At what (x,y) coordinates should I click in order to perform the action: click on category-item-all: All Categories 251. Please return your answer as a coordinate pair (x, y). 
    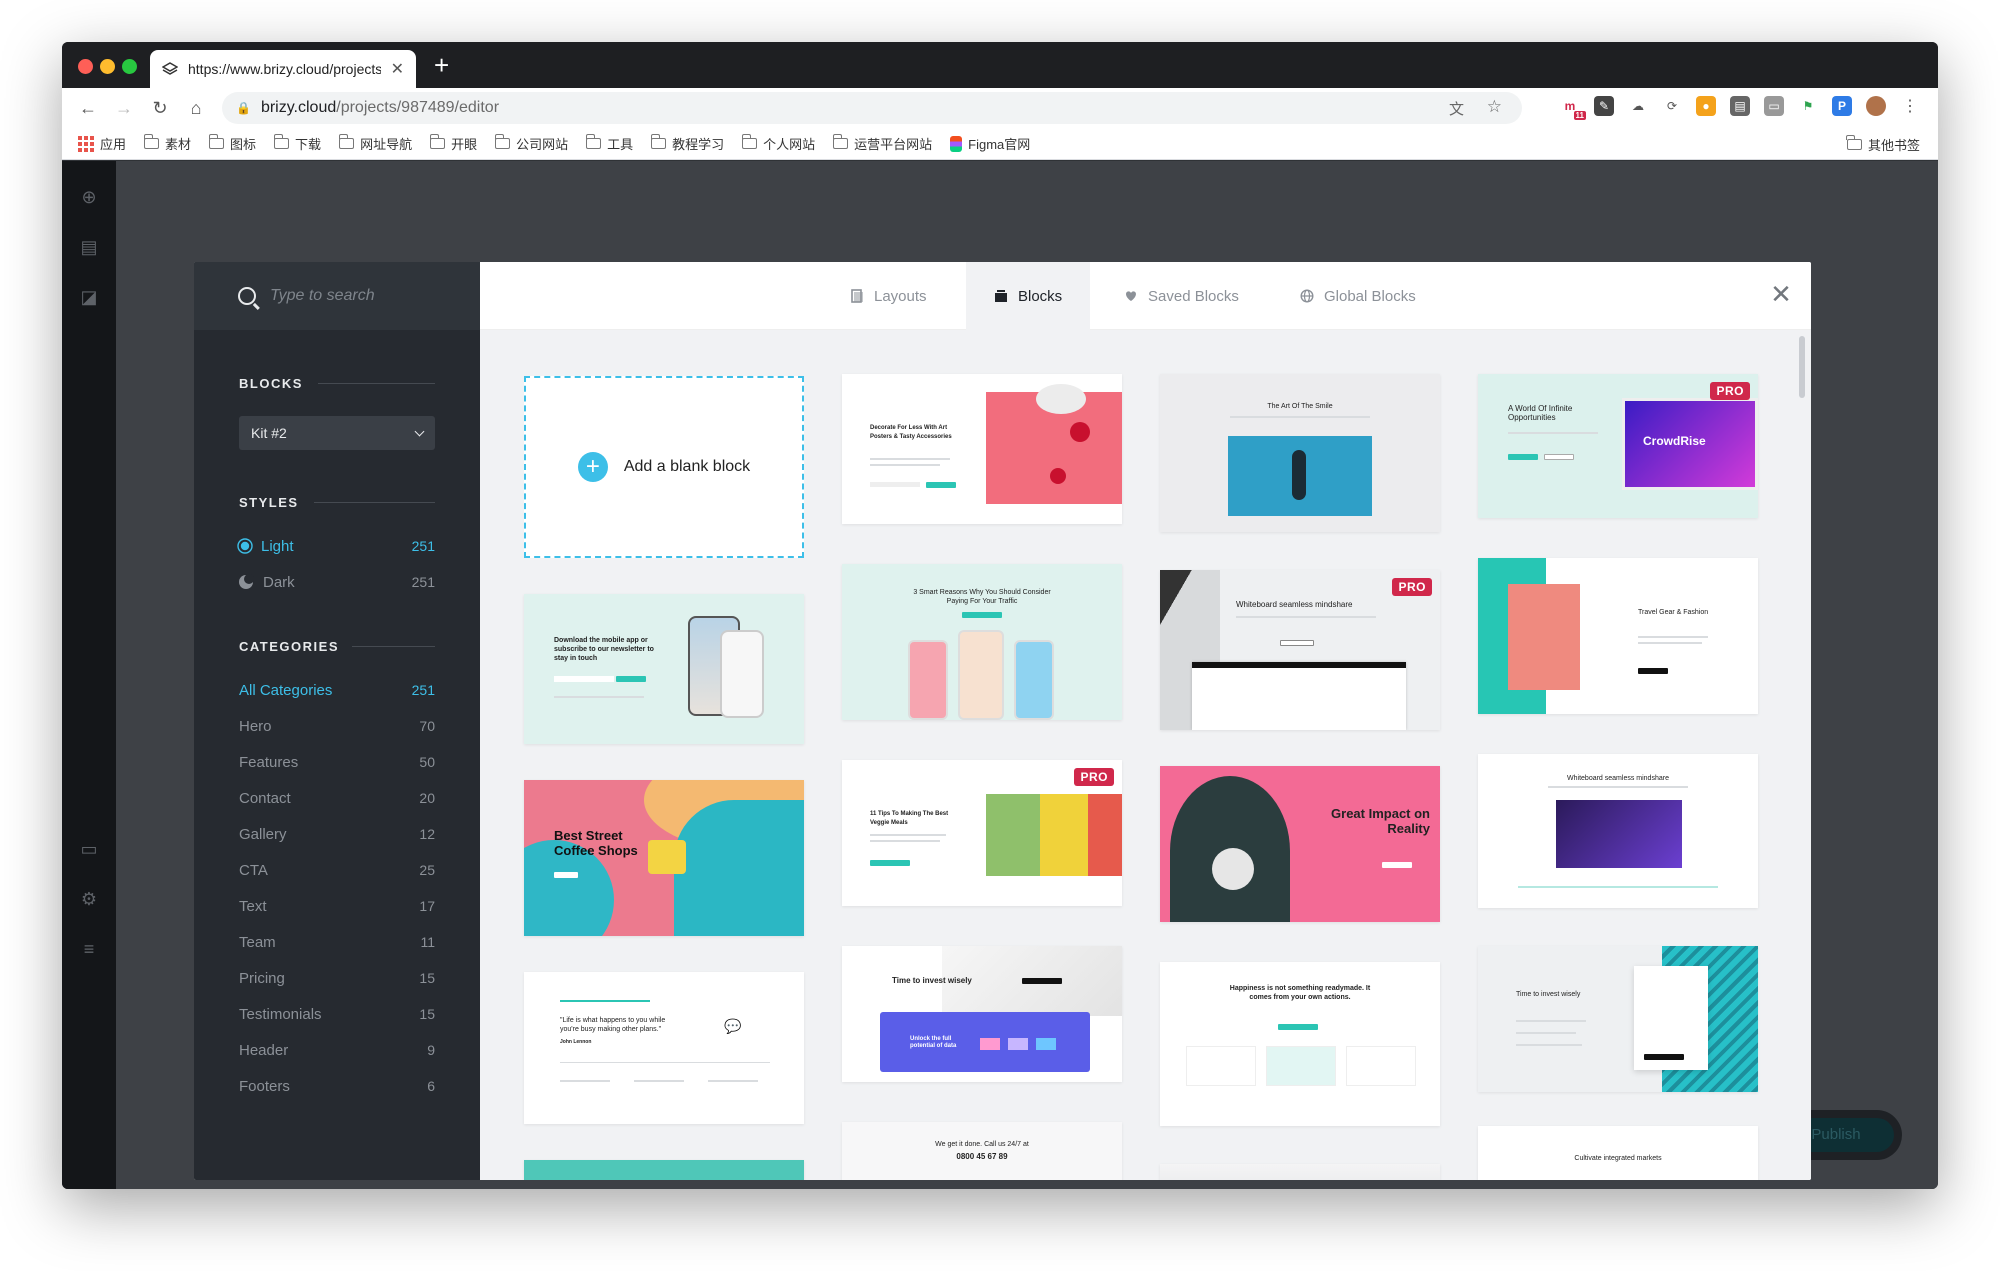
    Looking at the image, I should click on (337, 690).